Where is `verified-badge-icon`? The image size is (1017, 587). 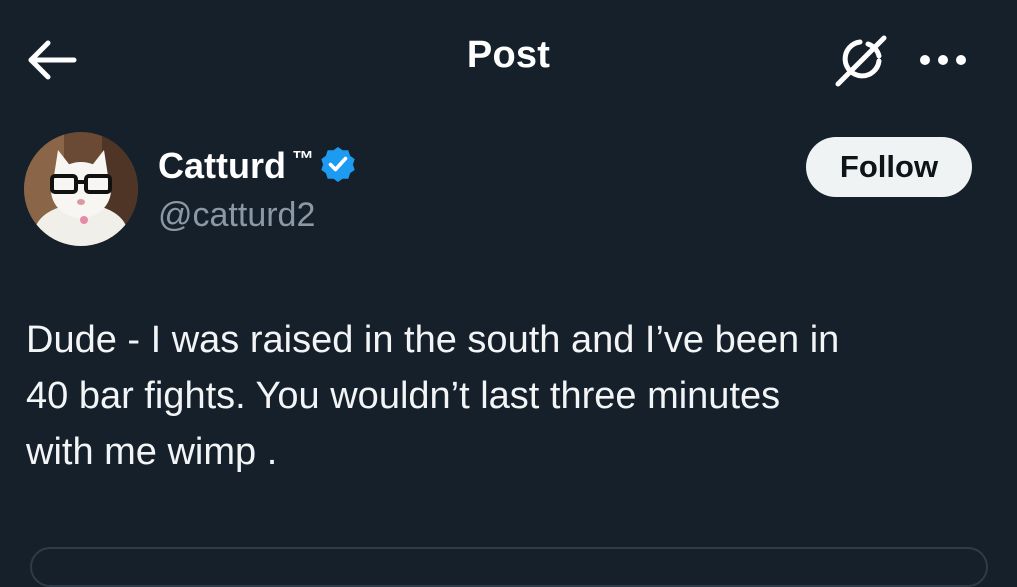
verified-badge-icon is located at coordinates (338, 164).